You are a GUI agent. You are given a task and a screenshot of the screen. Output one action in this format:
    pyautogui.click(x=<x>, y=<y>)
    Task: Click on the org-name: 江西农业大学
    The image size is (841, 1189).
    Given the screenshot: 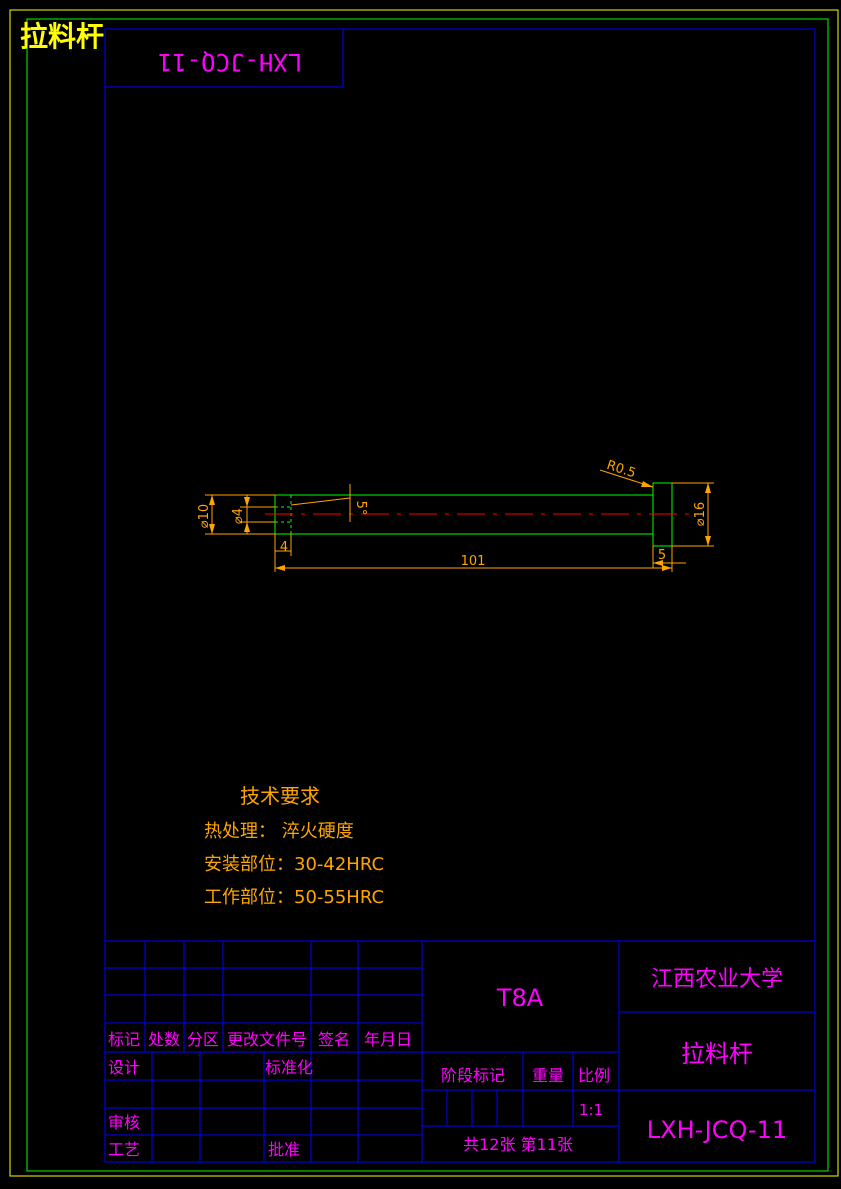 What is the action you would take?
    pyautogui.click(x=717, y=979)
    